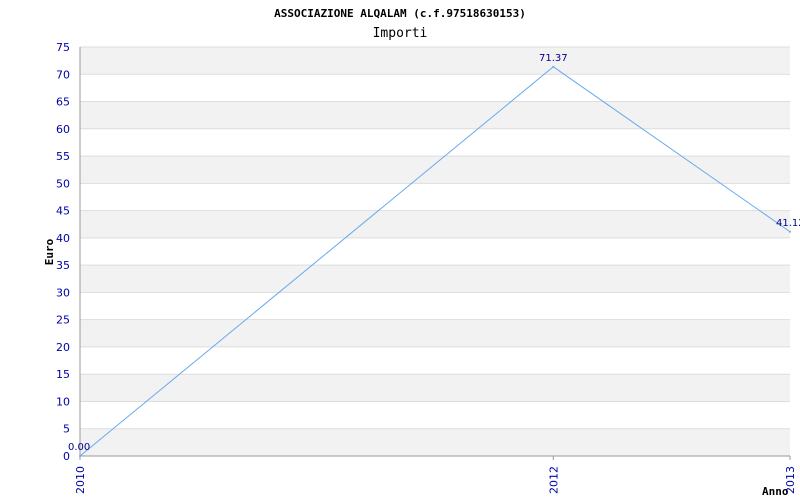  What do you see at coordinates (400, 33) in the screenshot?
I see `chart-subtitle: Importi` at bounding box center [400, 33].